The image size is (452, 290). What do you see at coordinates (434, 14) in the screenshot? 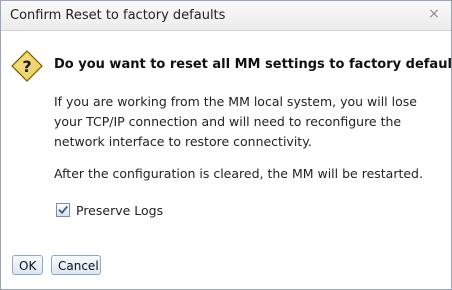
I see `close-icon: ×` at bounding box center [434, 14].